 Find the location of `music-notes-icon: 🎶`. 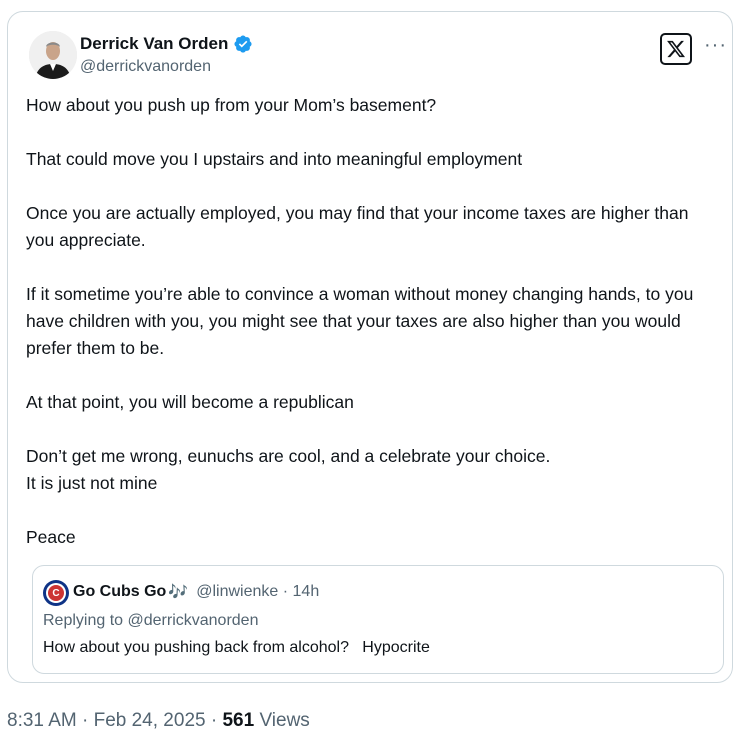

music-notes-icon: 🎶 is located at coordinates (178, 592).